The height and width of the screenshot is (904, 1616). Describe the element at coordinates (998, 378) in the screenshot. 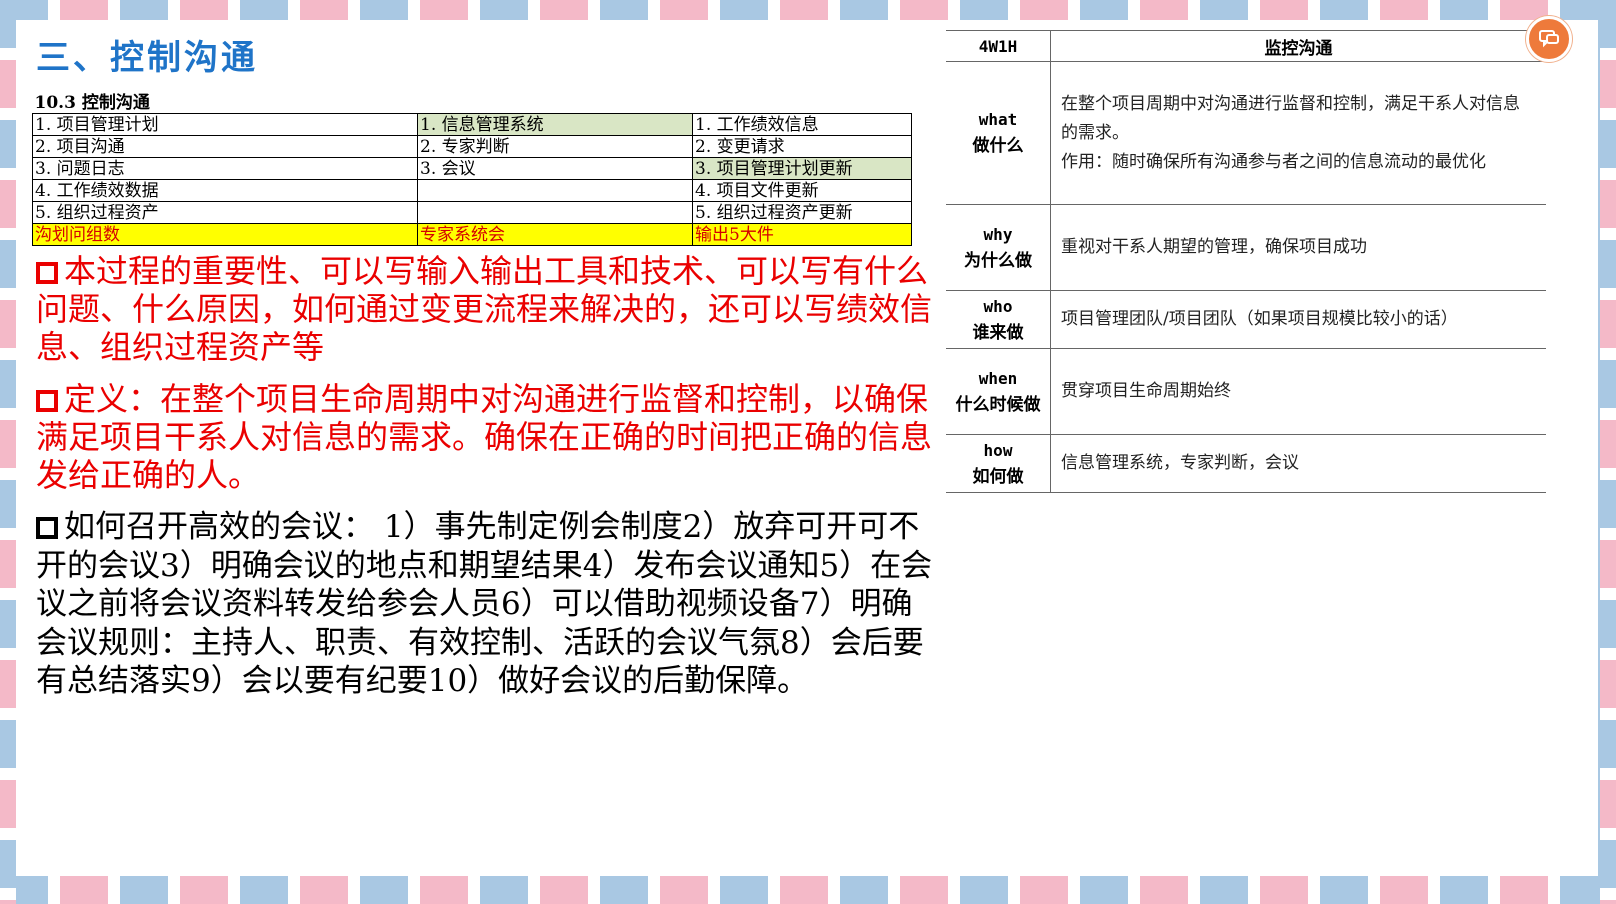

I see `4w1h-key-en: when` at that location.